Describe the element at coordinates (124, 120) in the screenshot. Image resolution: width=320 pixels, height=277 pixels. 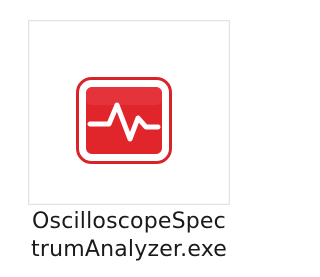
I see `oscilloscope-app-icon` at that location.